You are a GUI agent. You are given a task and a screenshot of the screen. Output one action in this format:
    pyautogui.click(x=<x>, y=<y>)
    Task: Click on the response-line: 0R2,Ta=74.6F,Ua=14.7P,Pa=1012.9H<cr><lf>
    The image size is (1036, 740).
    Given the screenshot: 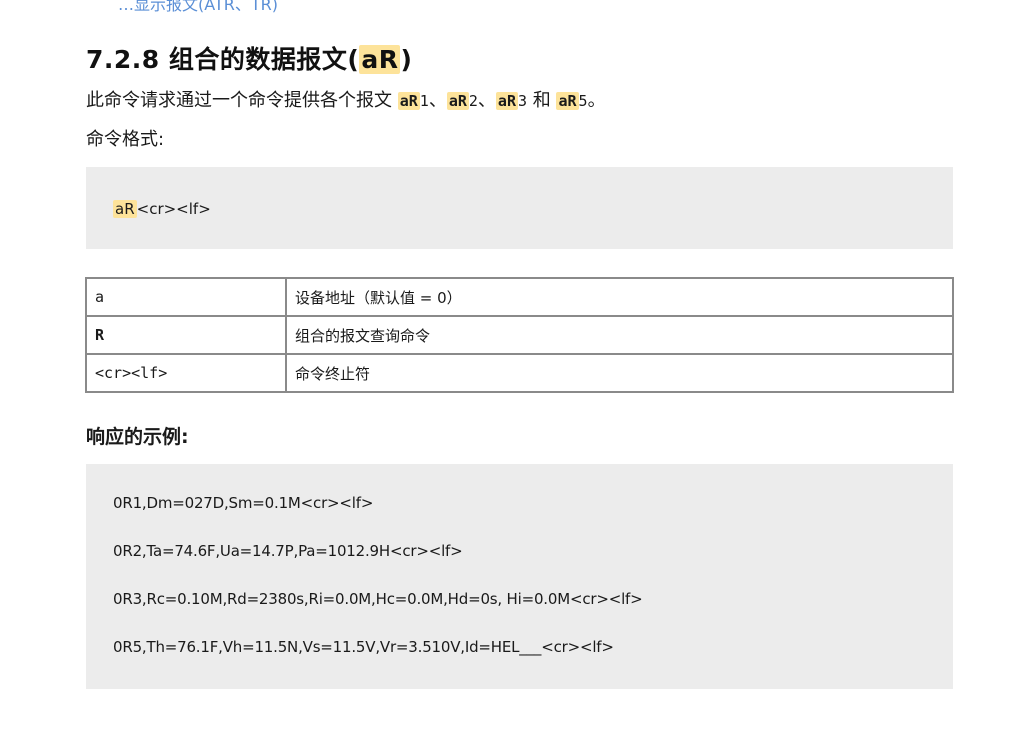 What is the action you would take?
    pyautogui.click(x=288, y=551)
    